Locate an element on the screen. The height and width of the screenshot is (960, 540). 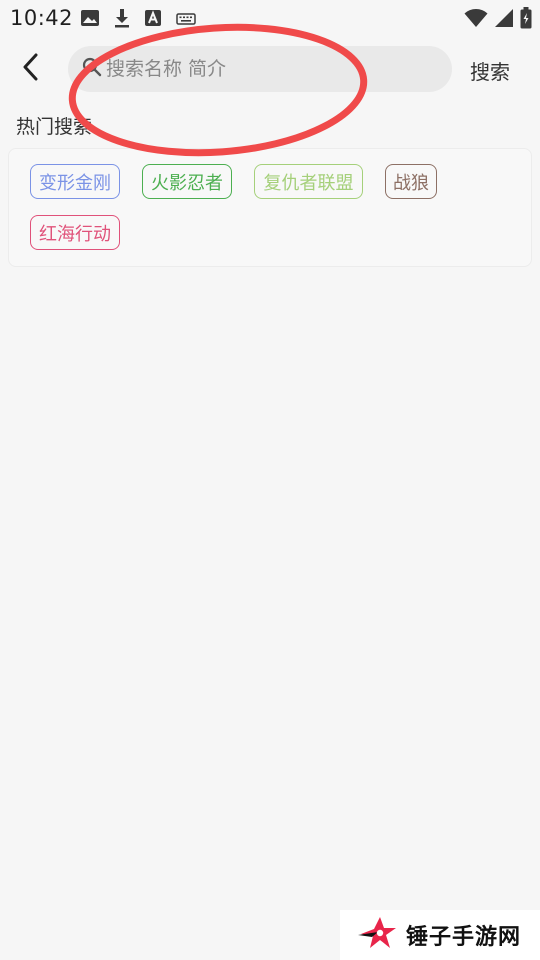
font-icon is located at coordinates (153, 20).